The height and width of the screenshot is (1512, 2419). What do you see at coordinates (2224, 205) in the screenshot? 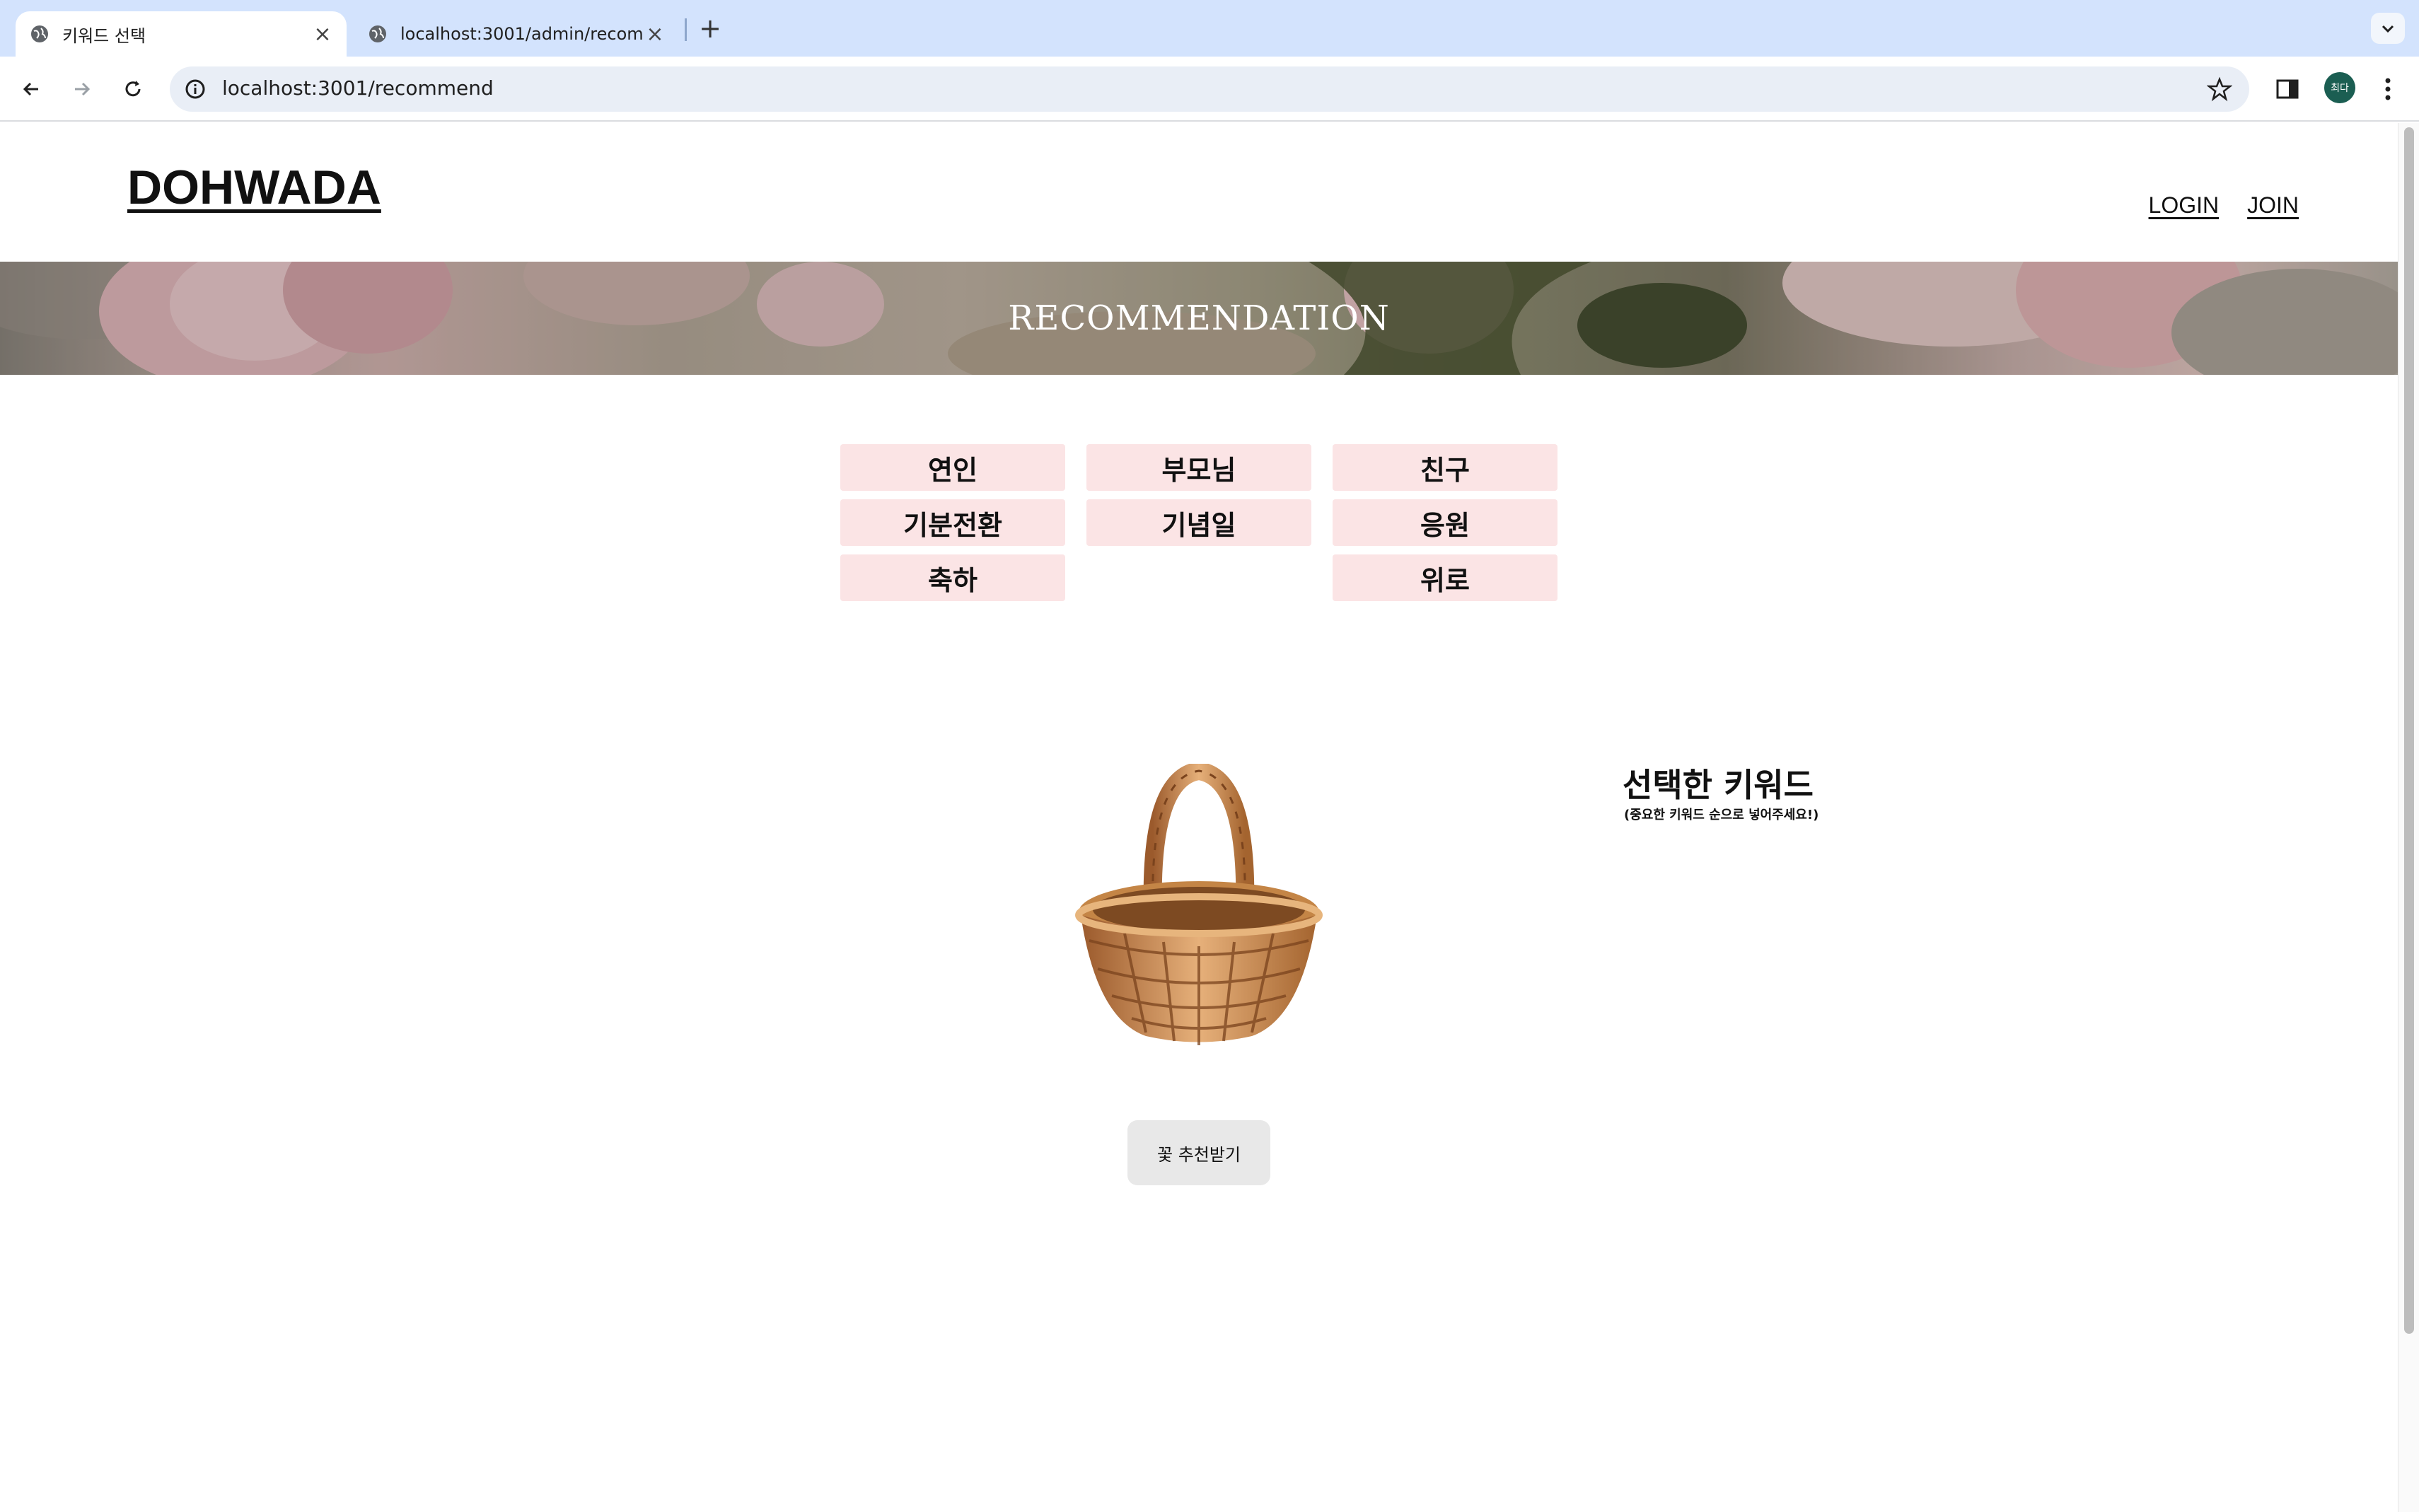
I see `header-nav: LOGIN JOIN` at bounding box center [2224, 205].